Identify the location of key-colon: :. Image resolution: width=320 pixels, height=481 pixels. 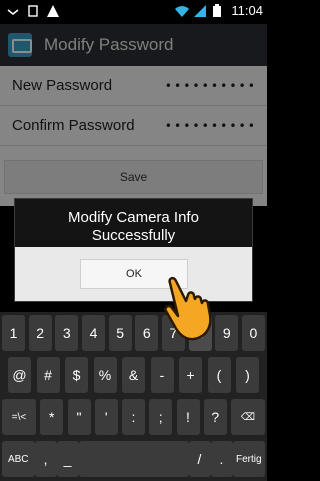
(133, 417).